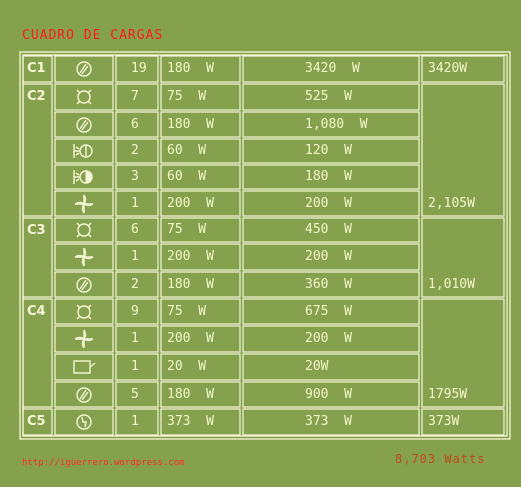 This screenshot has width=521, height=487. What do you see at coordinates (328, 394) in the screenshot?
I see `subtotal-cell: 900 W` at bounding box center [328, 394].